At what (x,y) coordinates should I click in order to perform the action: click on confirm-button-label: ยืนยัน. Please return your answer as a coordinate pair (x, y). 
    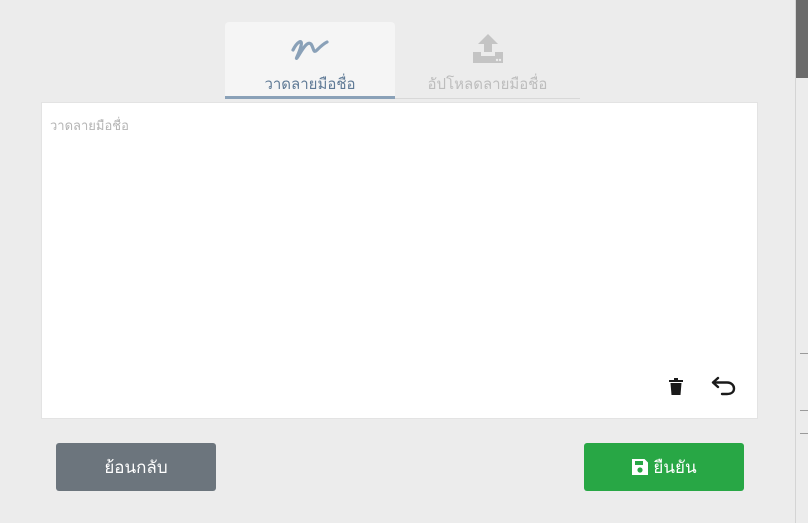
    Looking at the image, I should click on (675, 467).